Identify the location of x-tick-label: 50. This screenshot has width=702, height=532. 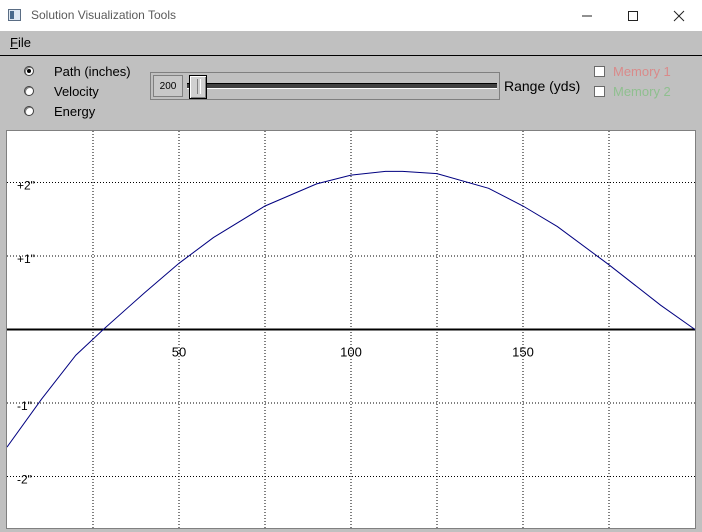
(179, 352).